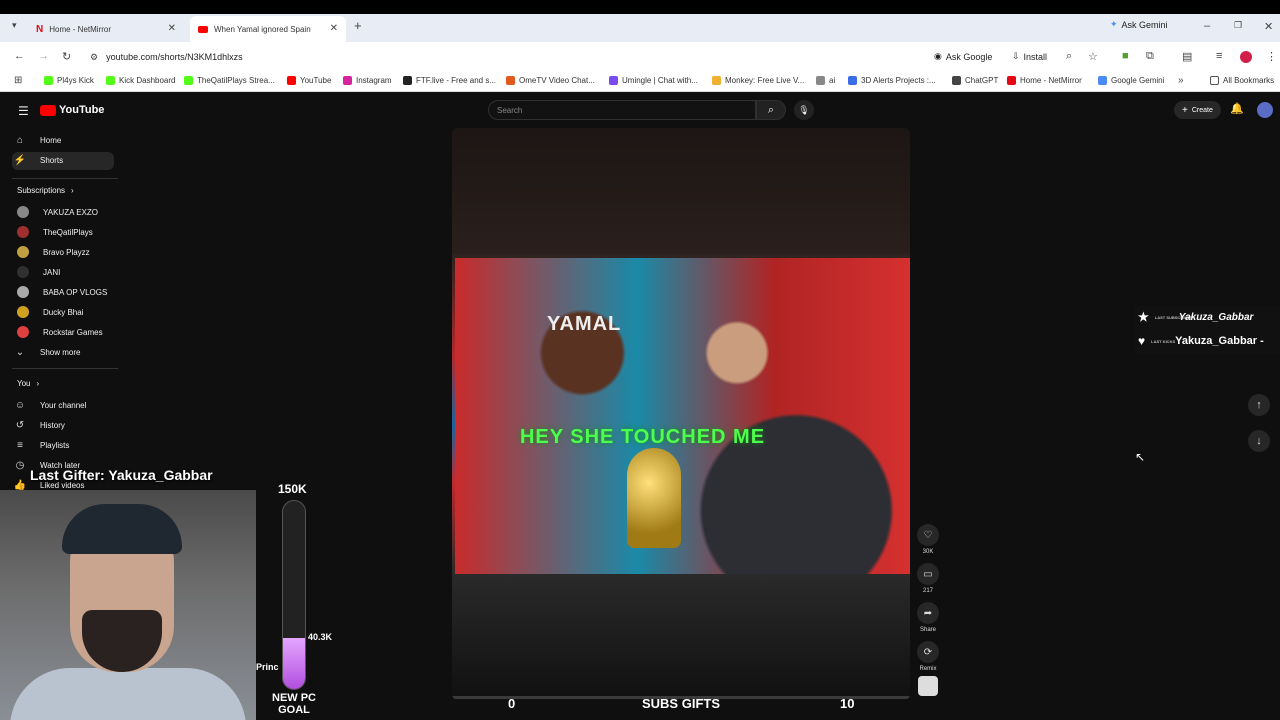 The width and height of the screenshot is (1280, 720). What do you see at coordinates (267, 667) in the screenshot?
I see `viewer-name: Princ` at bounding box center [267, 667].